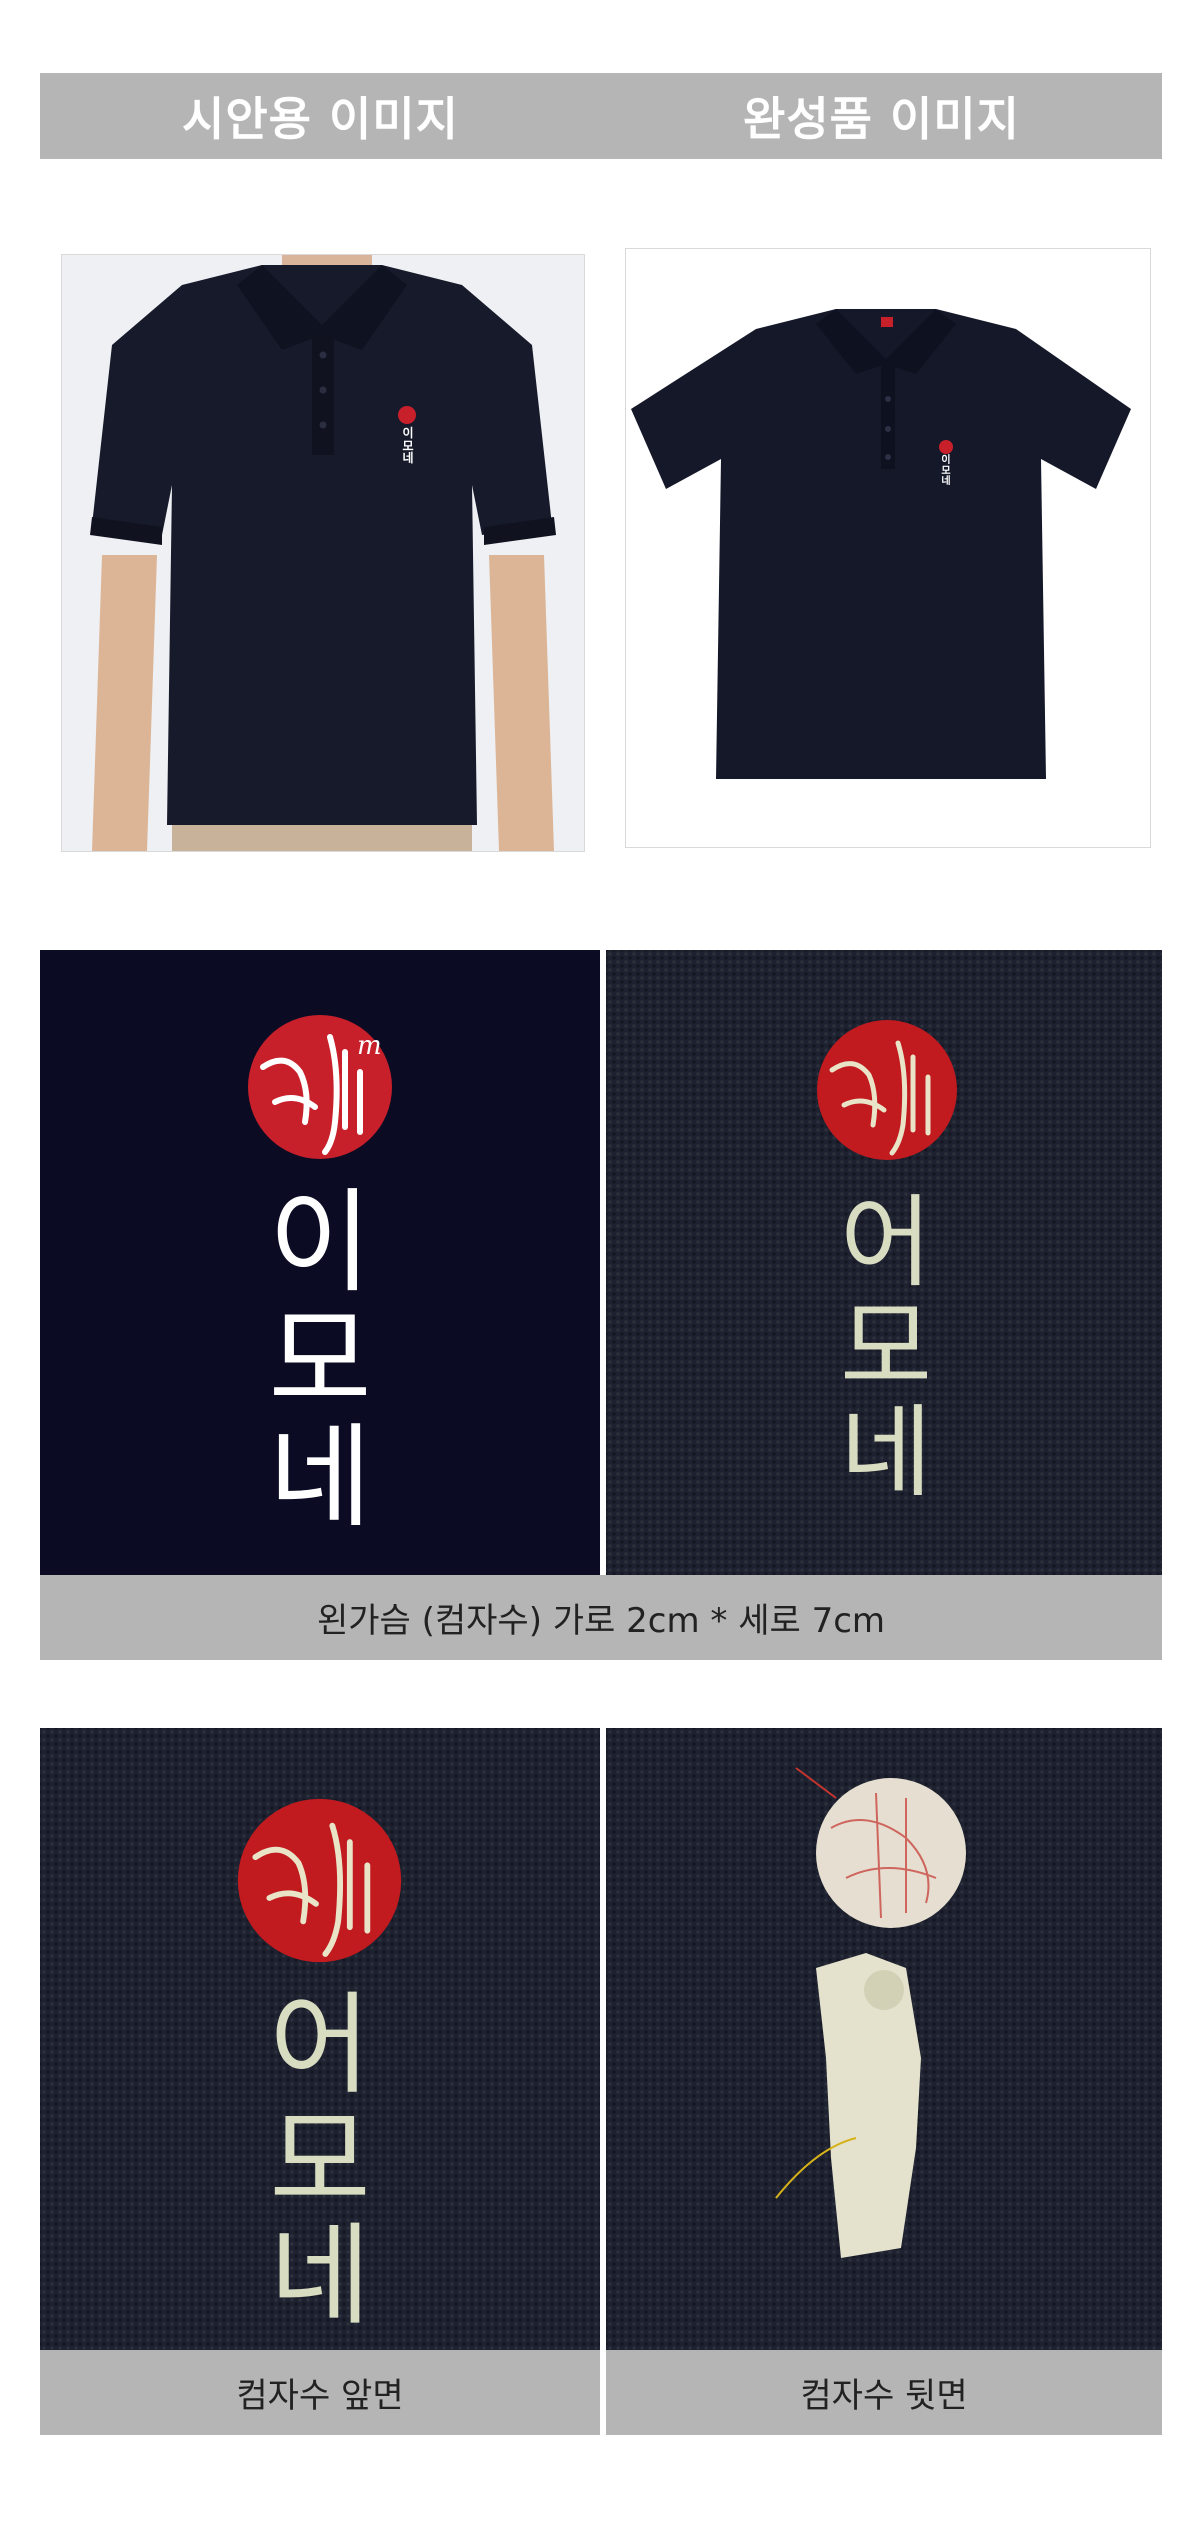 The width and height of the screenshot is (1200, 2546). I want to click on mockup-photo: 이 모 네, so click(323, 553).